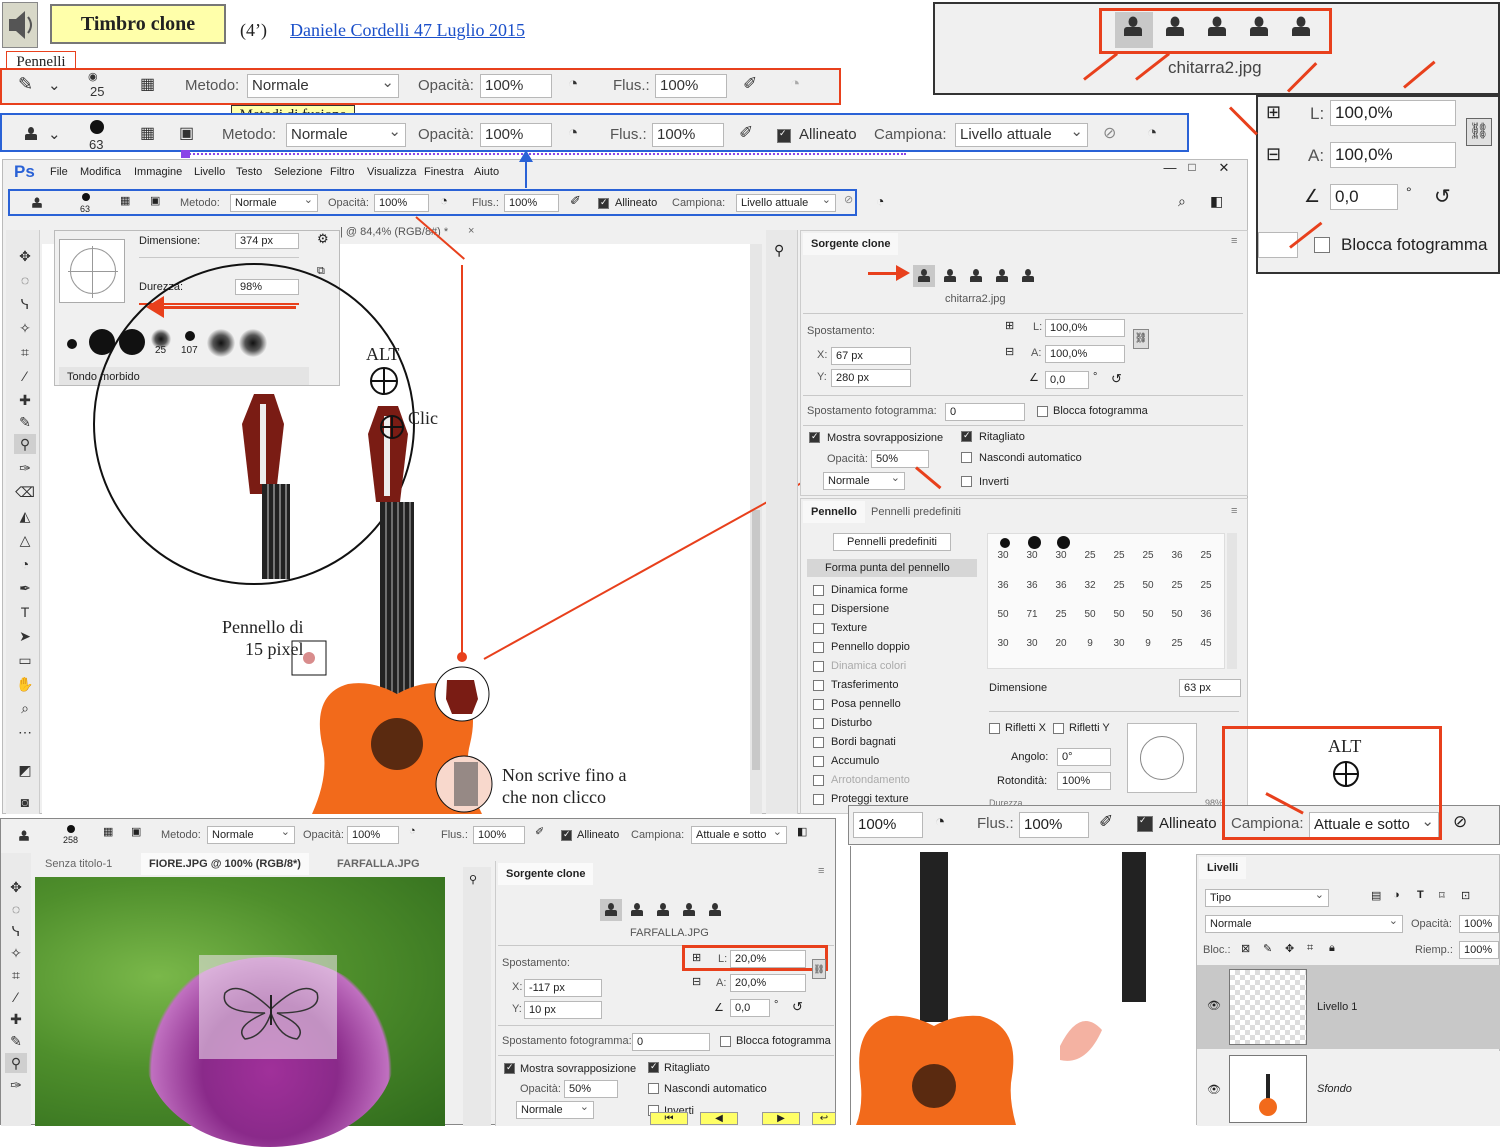  I want to click on x-input: 67 px, so click(871, 356).